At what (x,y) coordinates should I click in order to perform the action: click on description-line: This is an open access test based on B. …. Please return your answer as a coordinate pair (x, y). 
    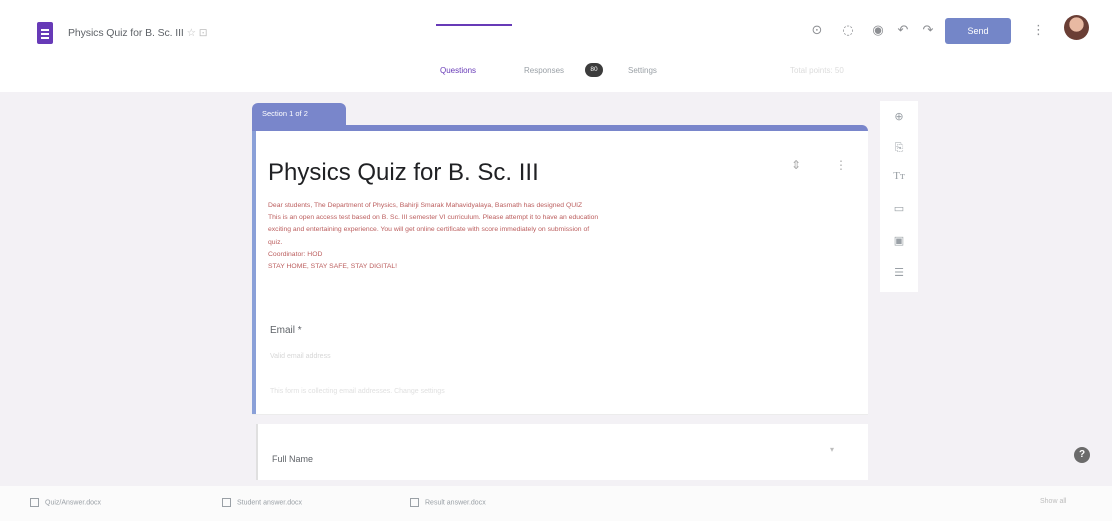
    Looking at the image, I should click on (433, 218).